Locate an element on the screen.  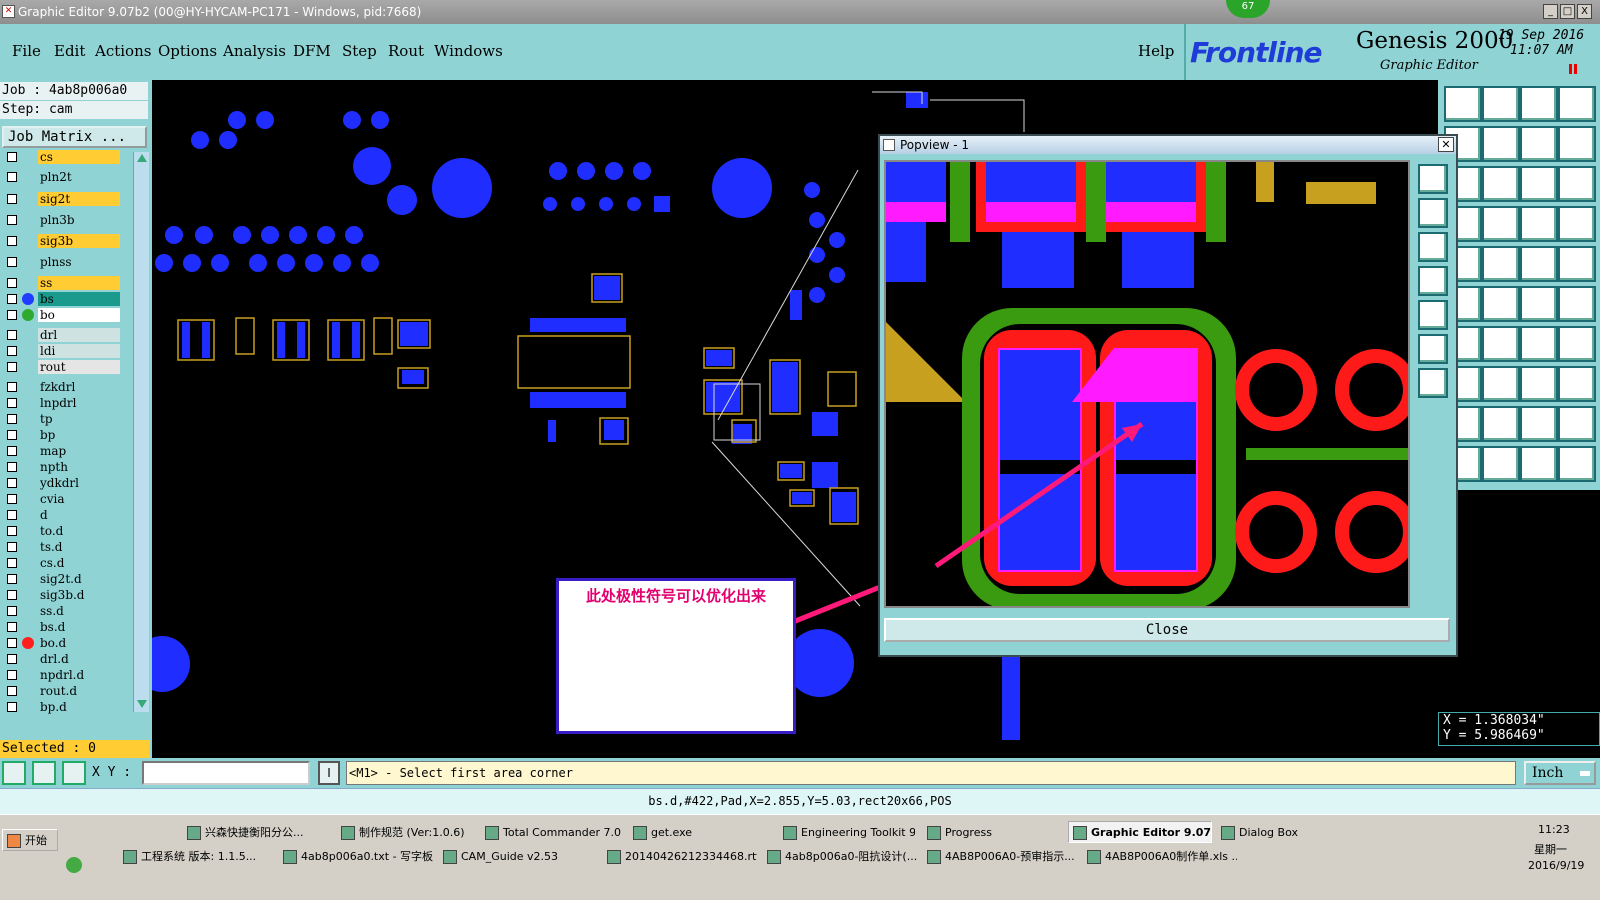
layer-row: sig2t.d is located at coordinates (61, 579).